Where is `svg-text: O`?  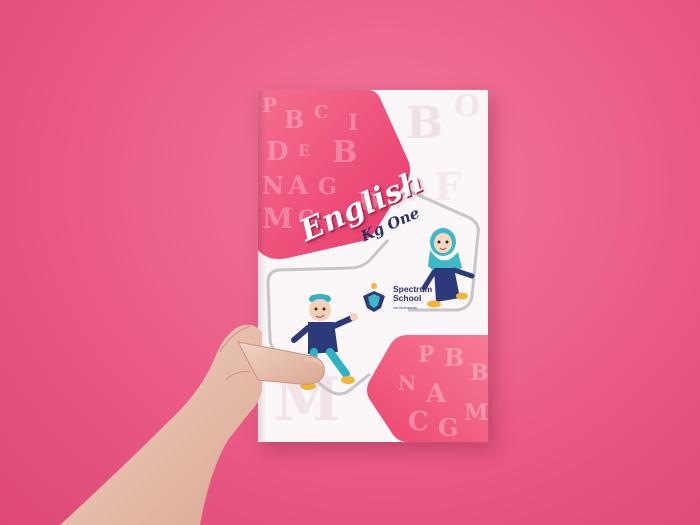
svg-text: O is located at coordinates (467, 107).